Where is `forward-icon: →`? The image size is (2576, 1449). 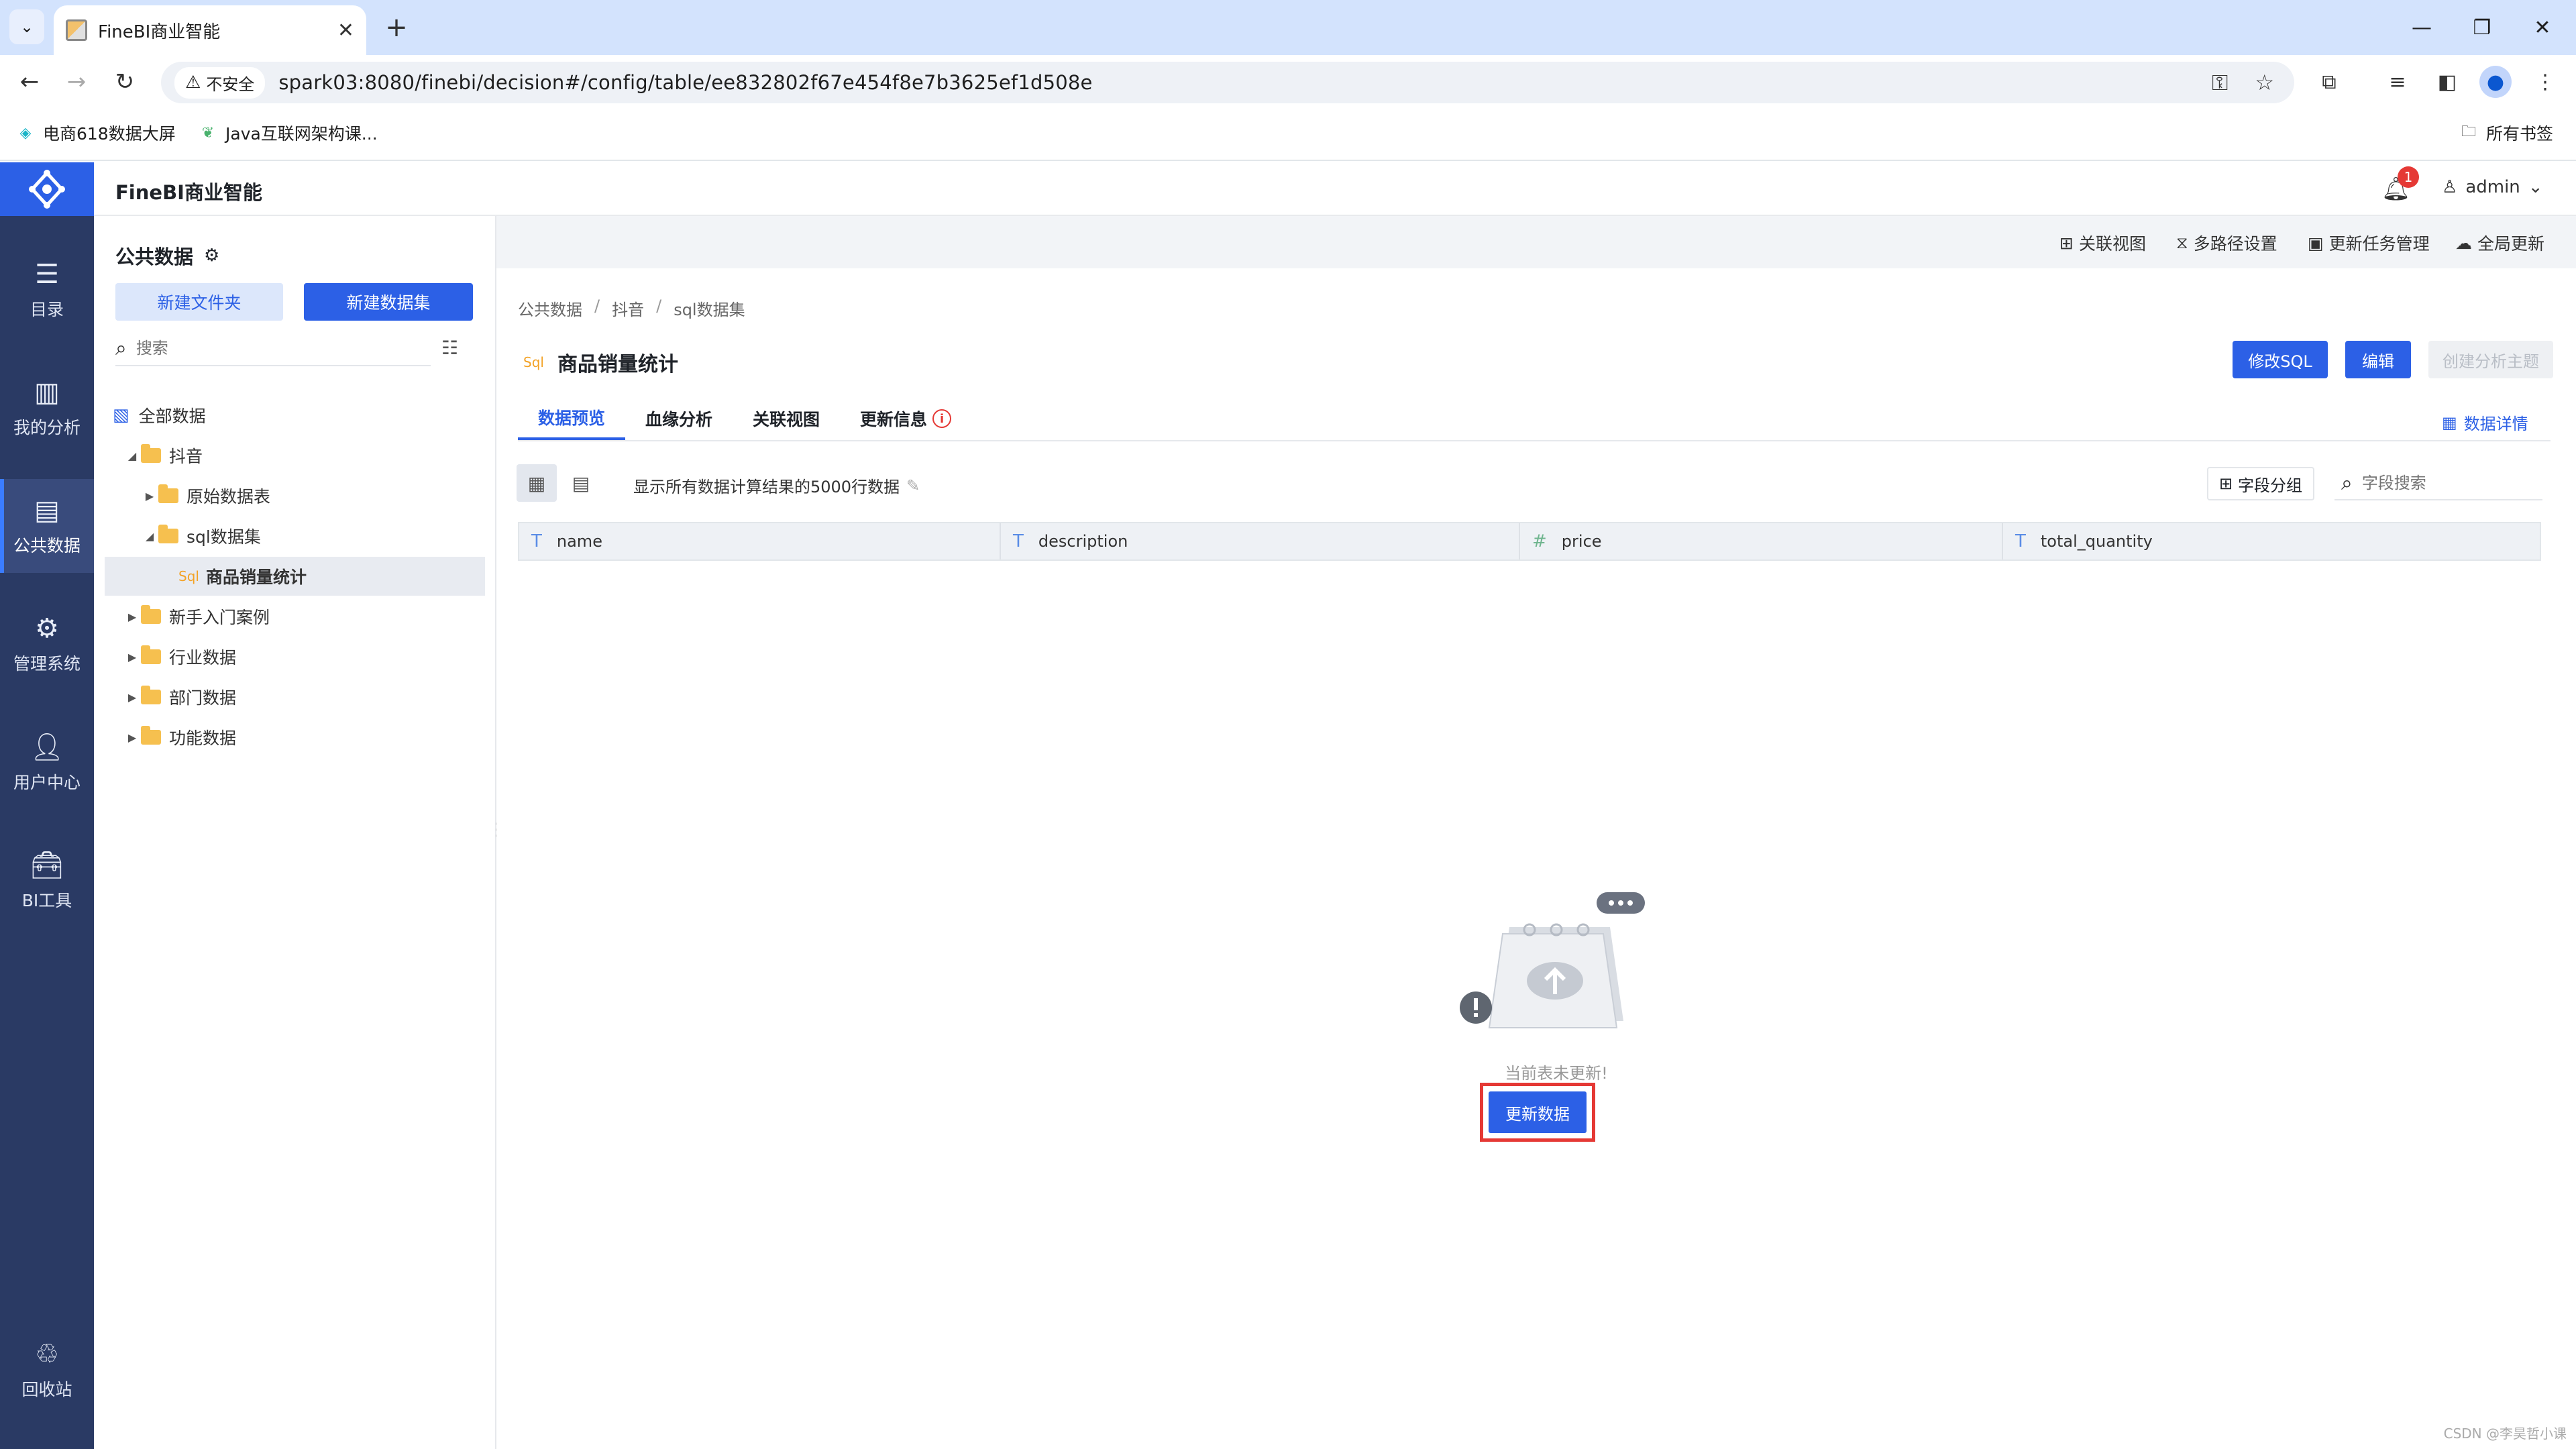 forward-icon: → is located at coordinates (76, 81).